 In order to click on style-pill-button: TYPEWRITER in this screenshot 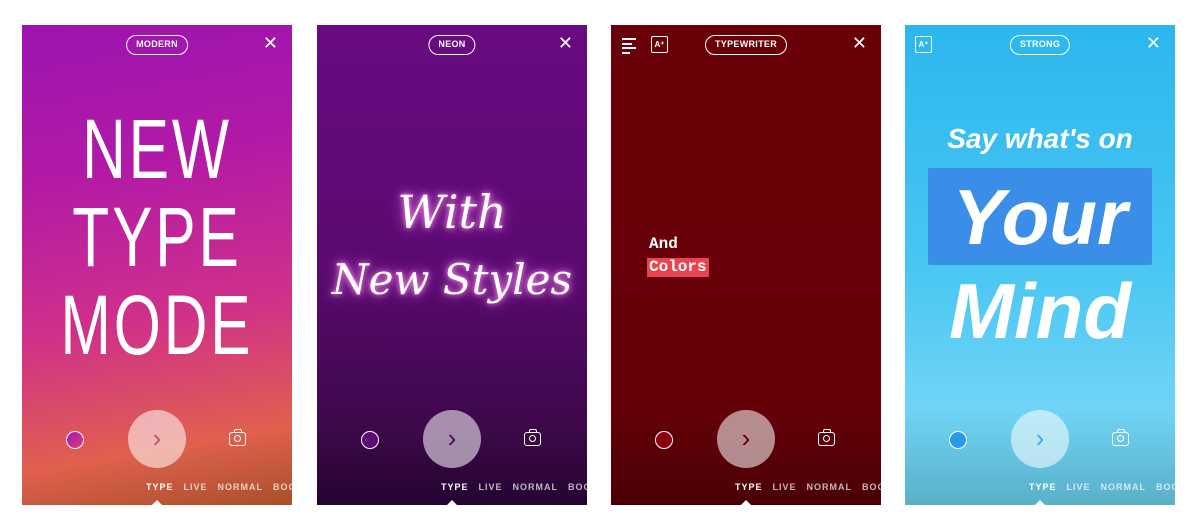, I will do `click(746, 45)`.